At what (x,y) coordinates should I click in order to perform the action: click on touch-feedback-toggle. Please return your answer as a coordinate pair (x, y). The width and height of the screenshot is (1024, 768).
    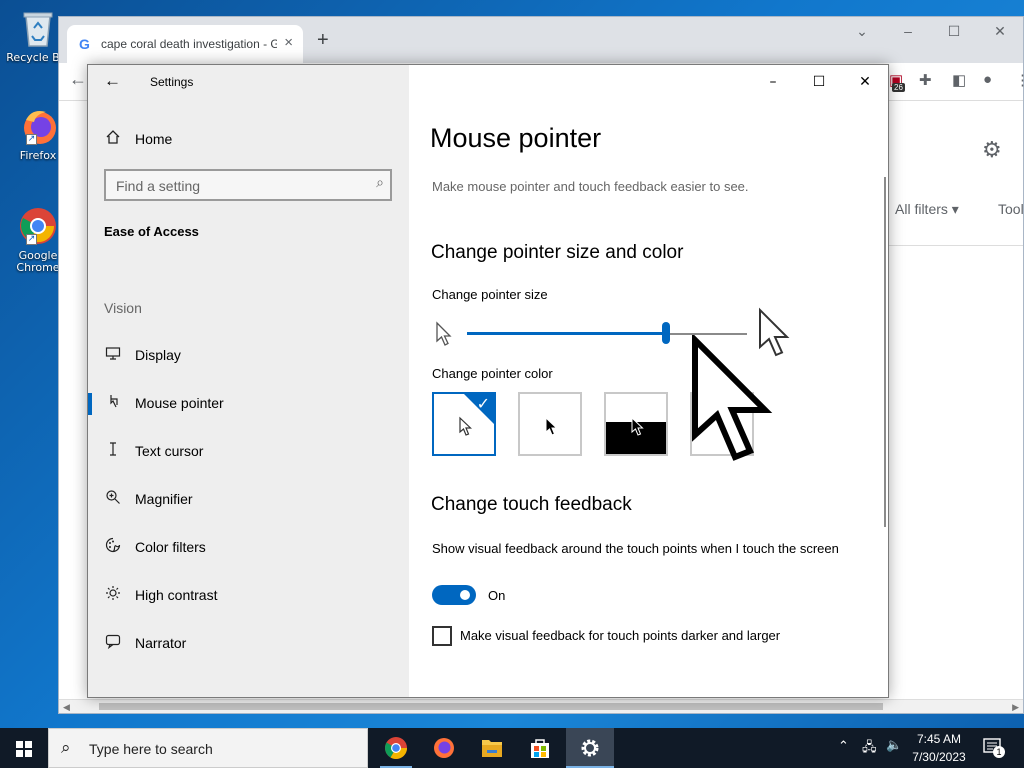
    Looking at the image, I should click on (454, 595).